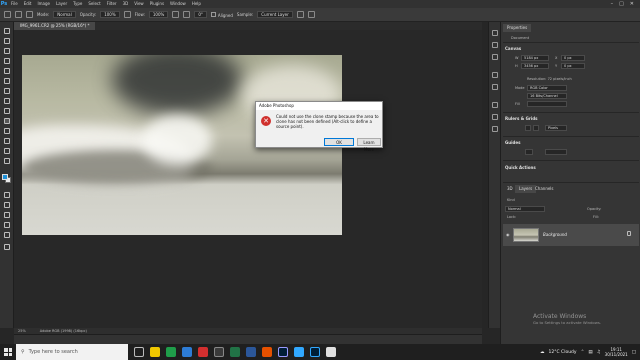  I want to click on guides-heading: Guides, so click(512, 142).